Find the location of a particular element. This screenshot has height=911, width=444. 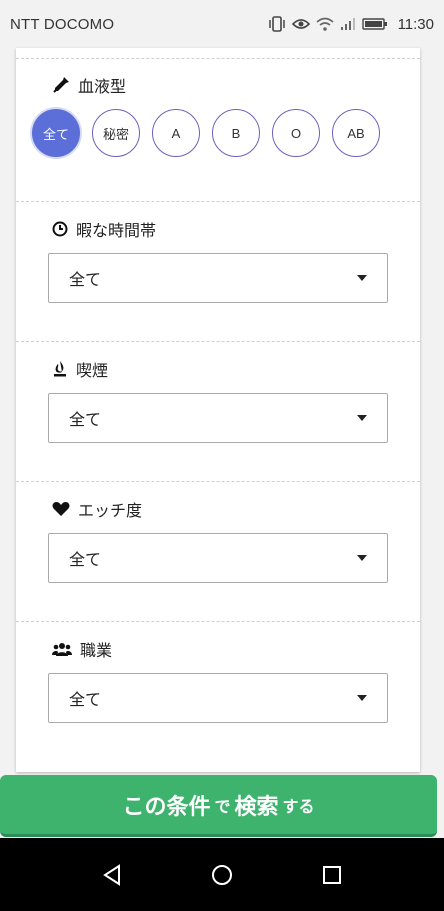

status-bar: NTT DOCOMO 11:30 is located at coordinates (222, 24).